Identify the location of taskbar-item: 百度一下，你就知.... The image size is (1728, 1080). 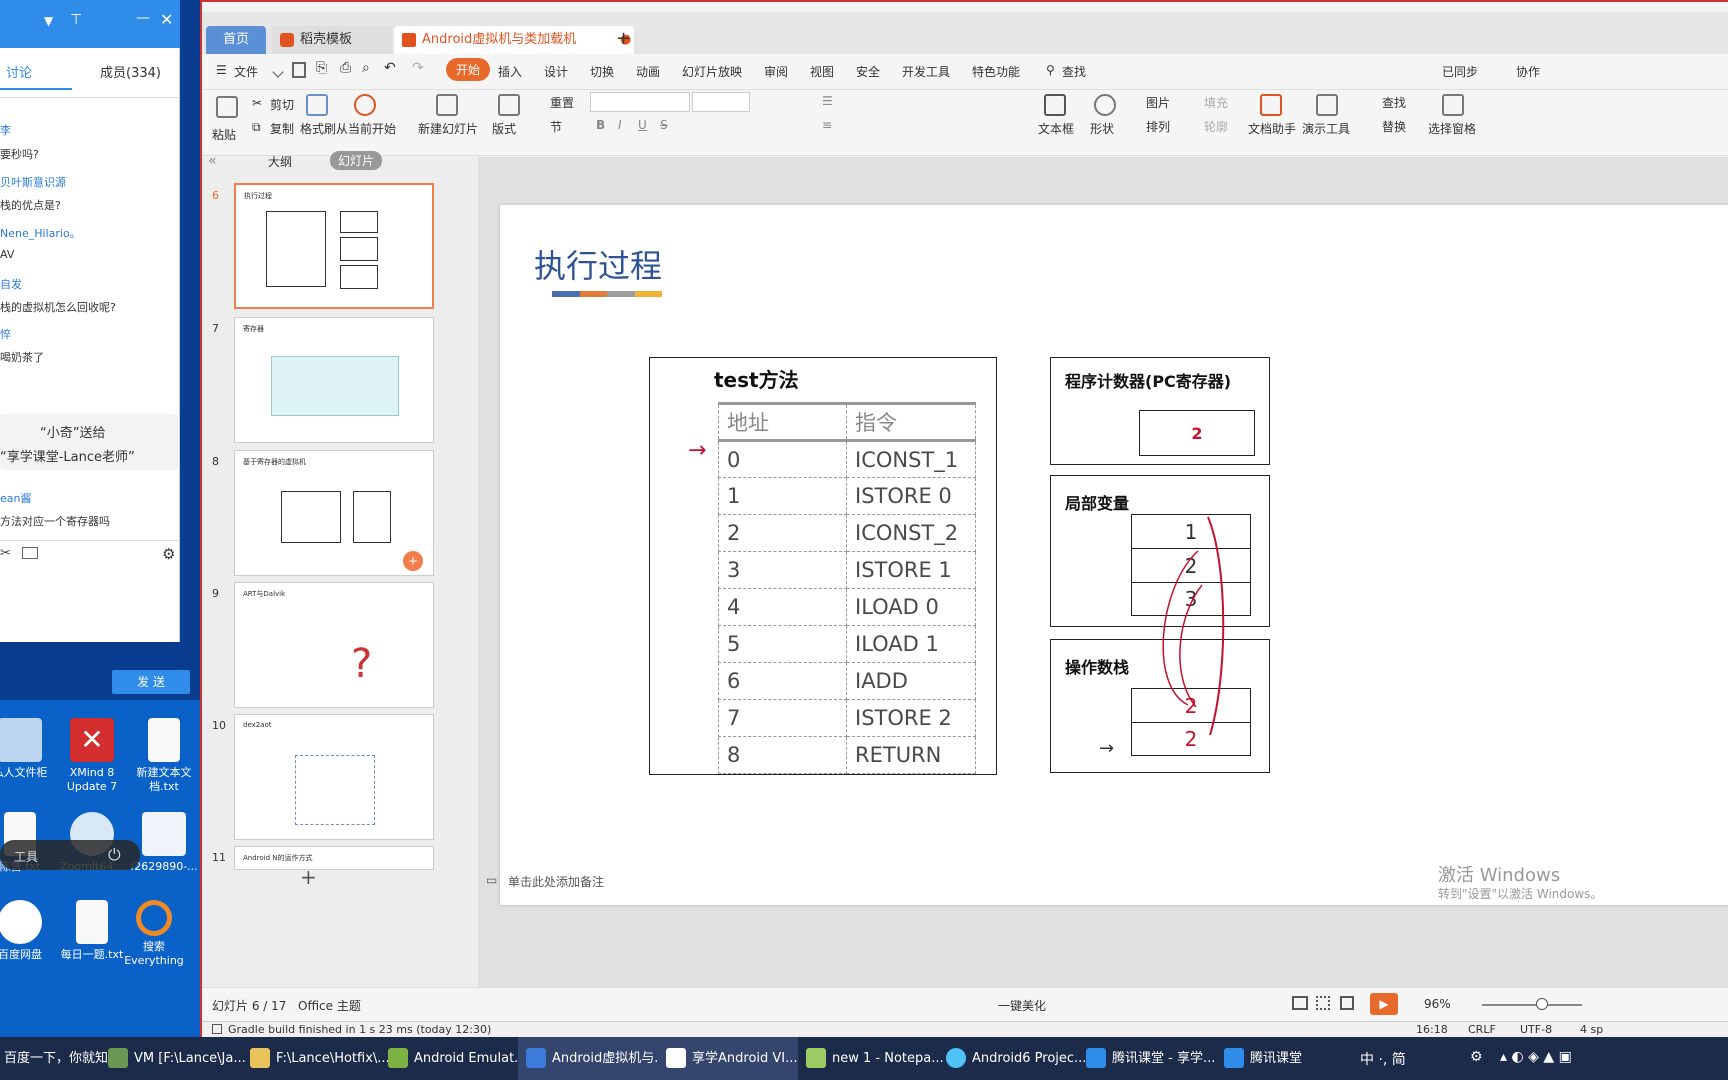
(60, 1058).